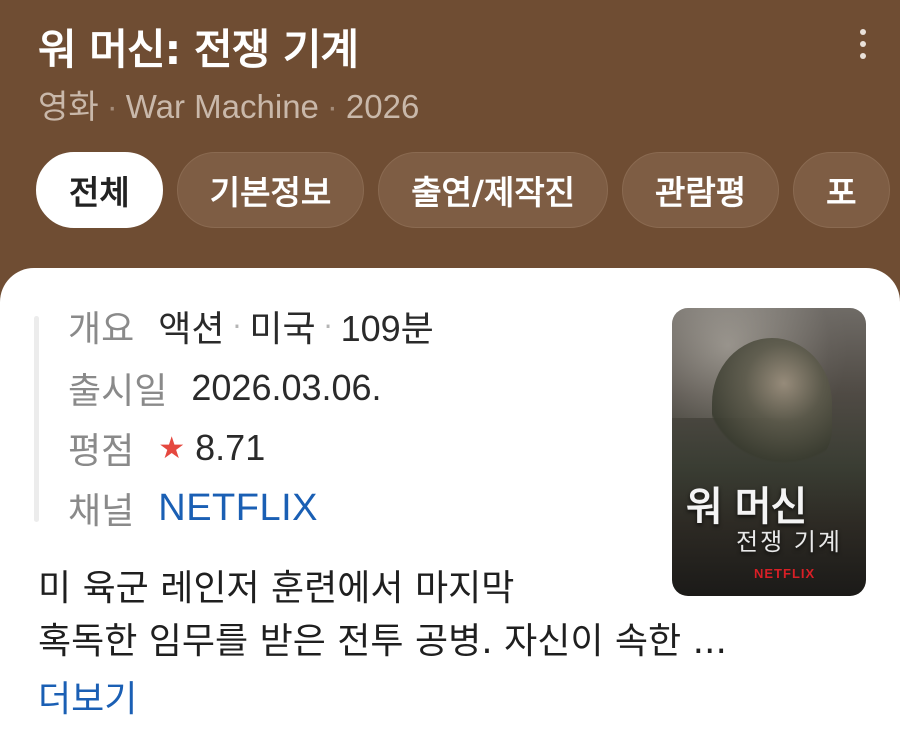 The width and height of the screenshot is (900, 738). I want to click on poster-soldier-figure, so click(772, 403).